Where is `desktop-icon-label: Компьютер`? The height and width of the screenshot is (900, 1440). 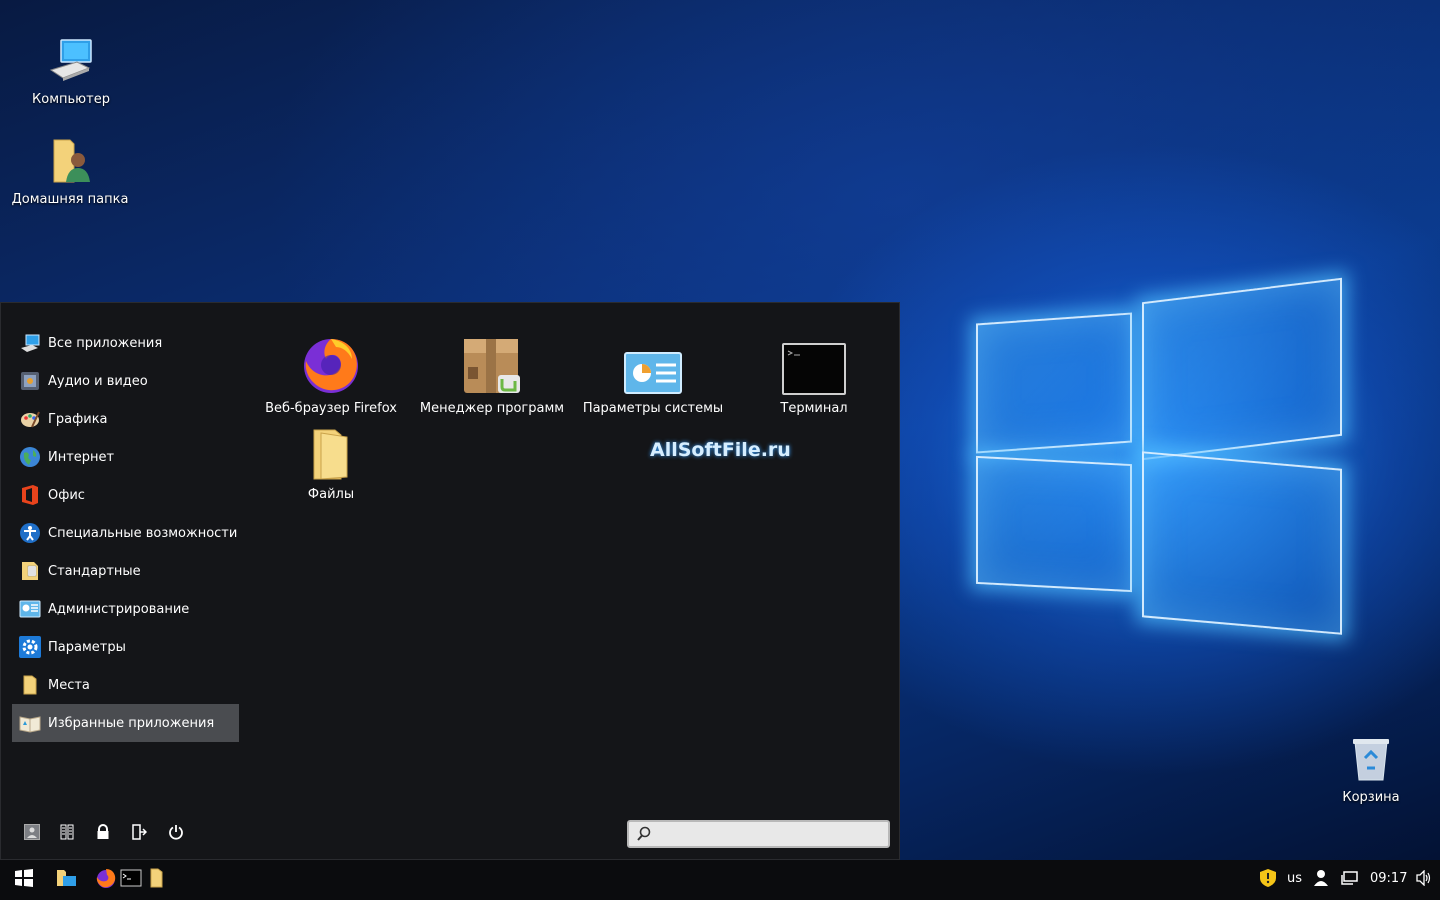
desktop-icon-label: Компьютер is located at coordinates (71, 99).